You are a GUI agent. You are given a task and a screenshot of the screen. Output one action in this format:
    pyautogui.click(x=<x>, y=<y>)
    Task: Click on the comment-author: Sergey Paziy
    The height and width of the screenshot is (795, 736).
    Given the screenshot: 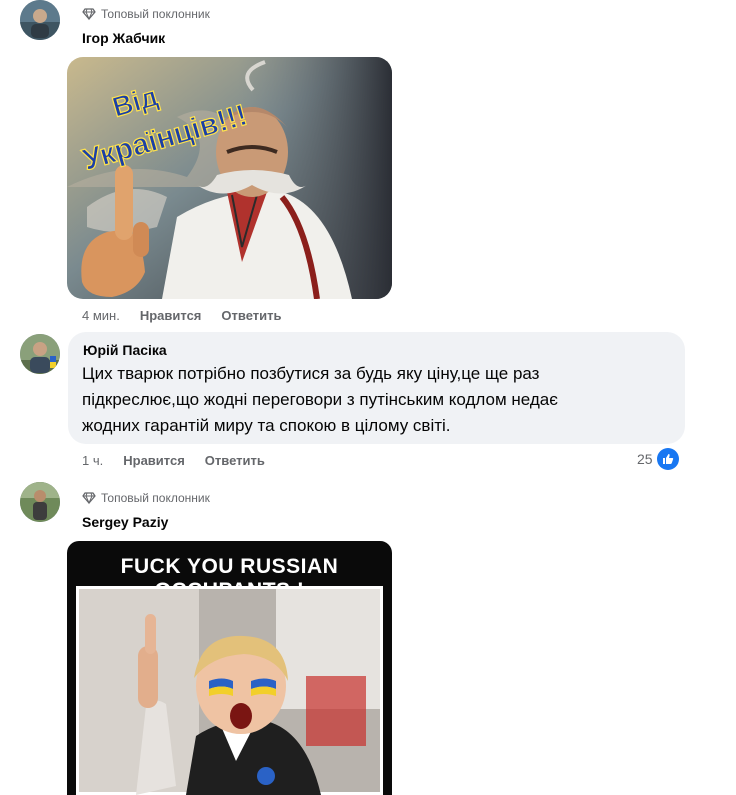 What is the action you would take?
    pyautogui.click(x=125, y=522)
    